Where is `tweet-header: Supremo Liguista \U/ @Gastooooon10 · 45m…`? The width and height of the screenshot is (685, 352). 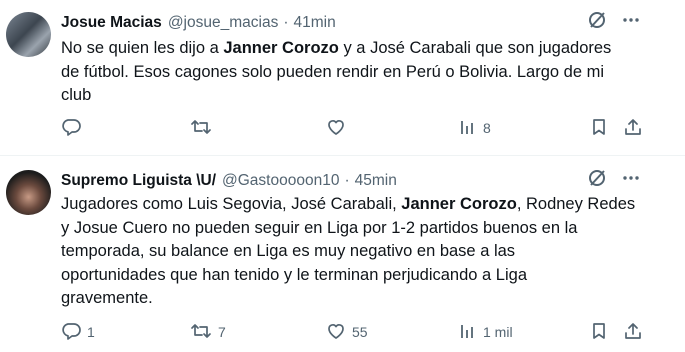 tweet-header: Supremo Liguista \U/ @Gastooooon10 · 45m… is located at coordinates (368, 181).